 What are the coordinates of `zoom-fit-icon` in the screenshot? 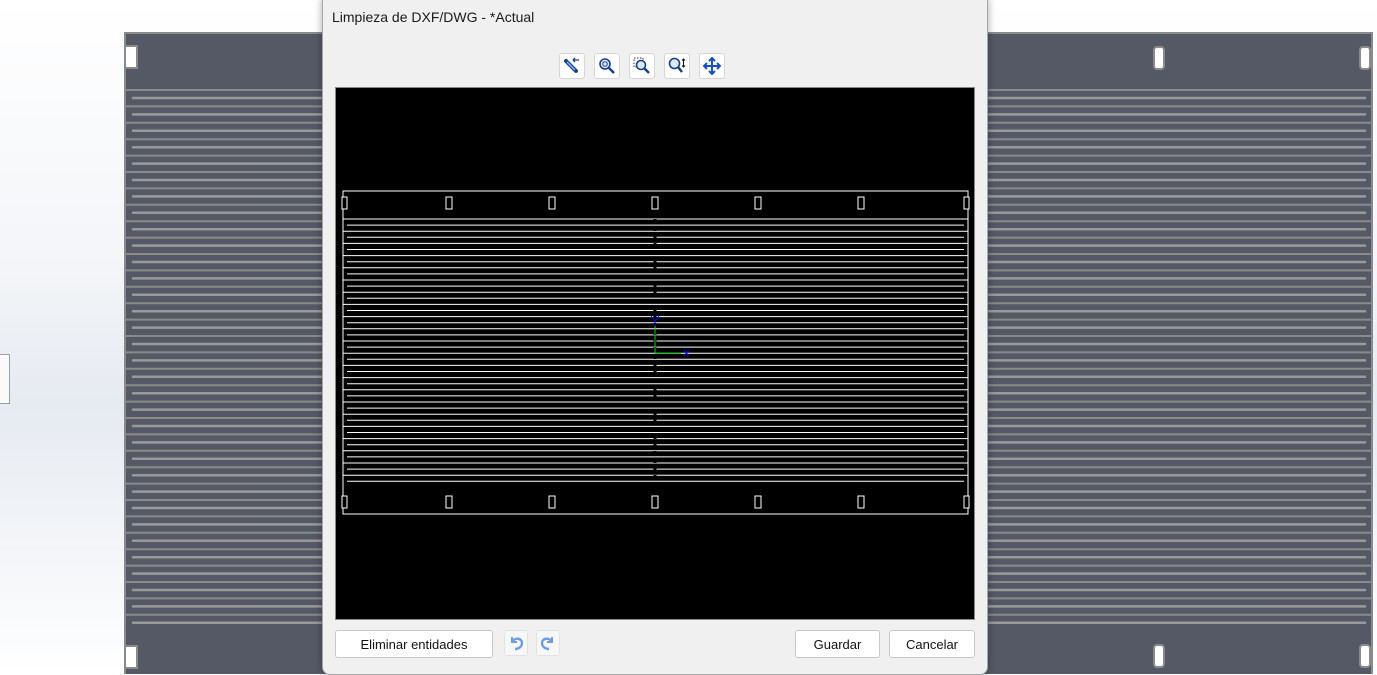 It's located at (607, 66).